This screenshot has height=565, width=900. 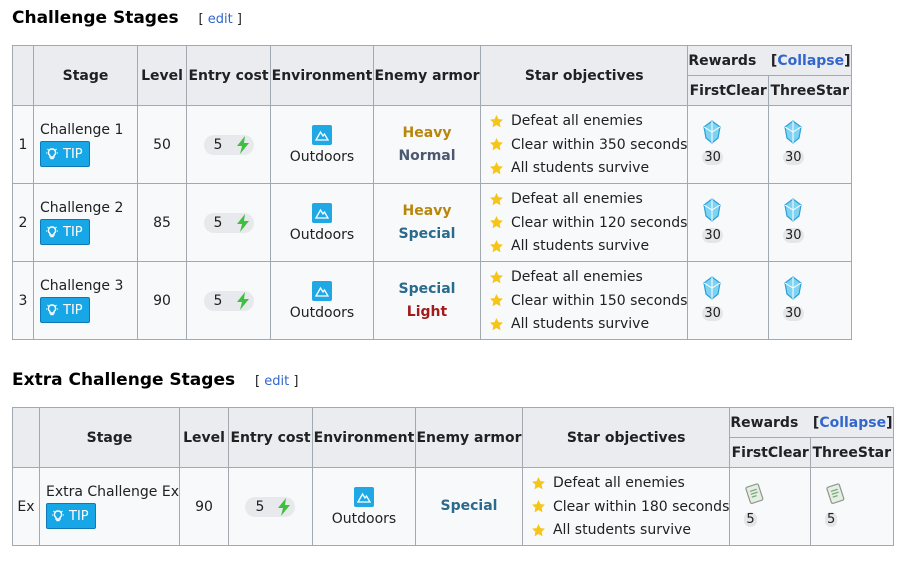 What do you see at coordinates (852, 506) in the screenshot?
I see `three-star-reward: 5` at bounding box center [852, 506].